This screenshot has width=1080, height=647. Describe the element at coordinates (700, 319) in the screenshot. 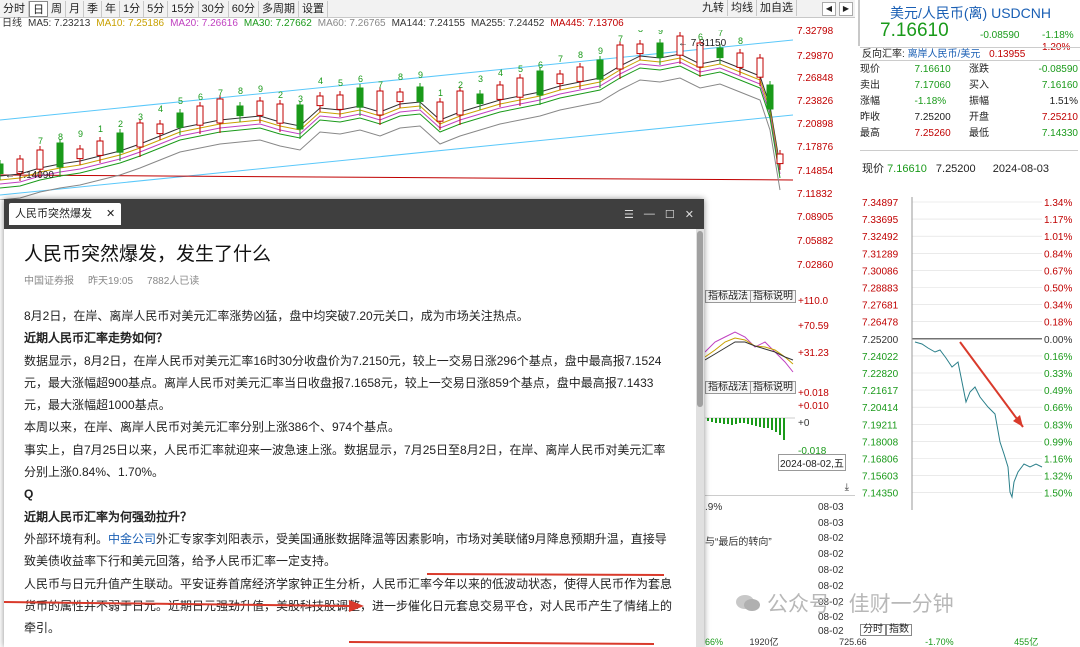

I see `news-scrollbar-thumb` at that location.